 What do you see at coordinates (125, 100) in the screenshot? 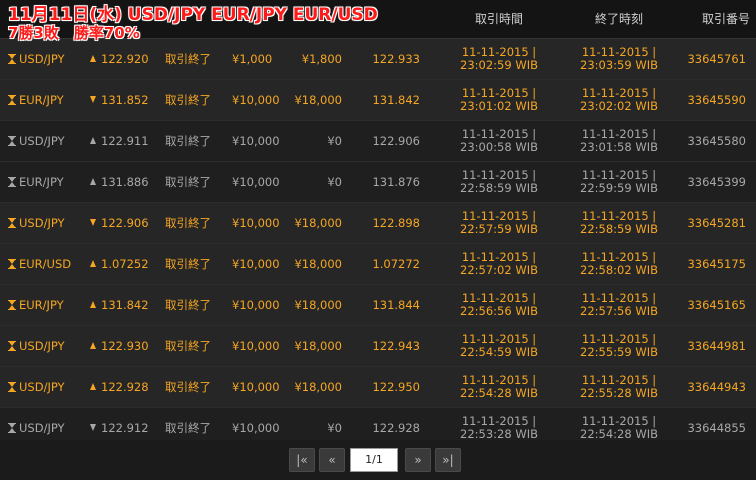
I see `entry-rate-cell: 131.852` at bounding box center [125, 100].